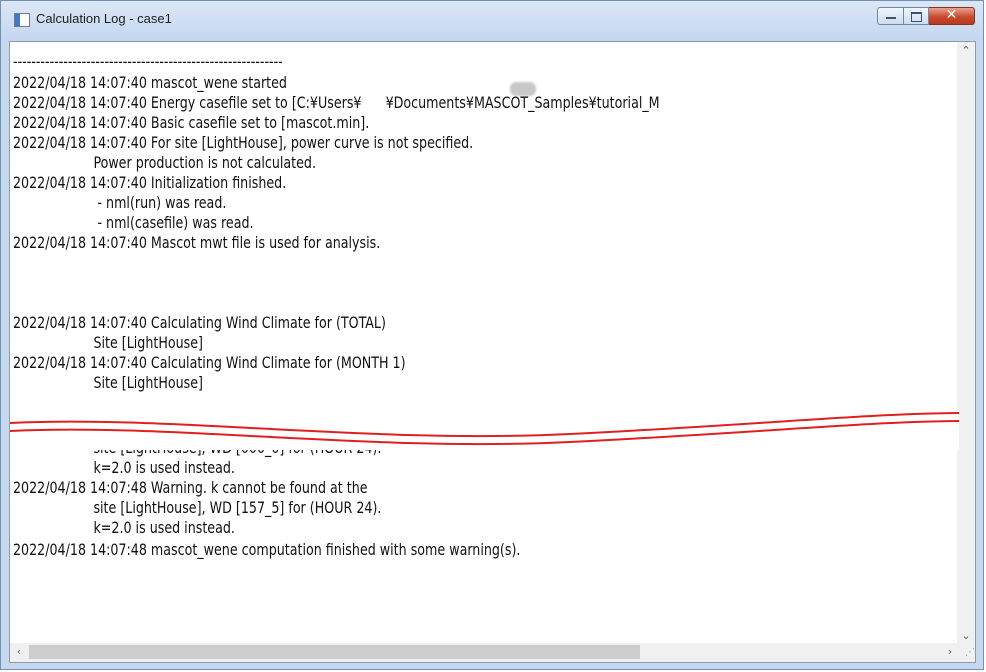 The height and width of the screenshot is (672, 986). I want to click on scroll-left-arrow-icon: ‹, so click(19, 652).